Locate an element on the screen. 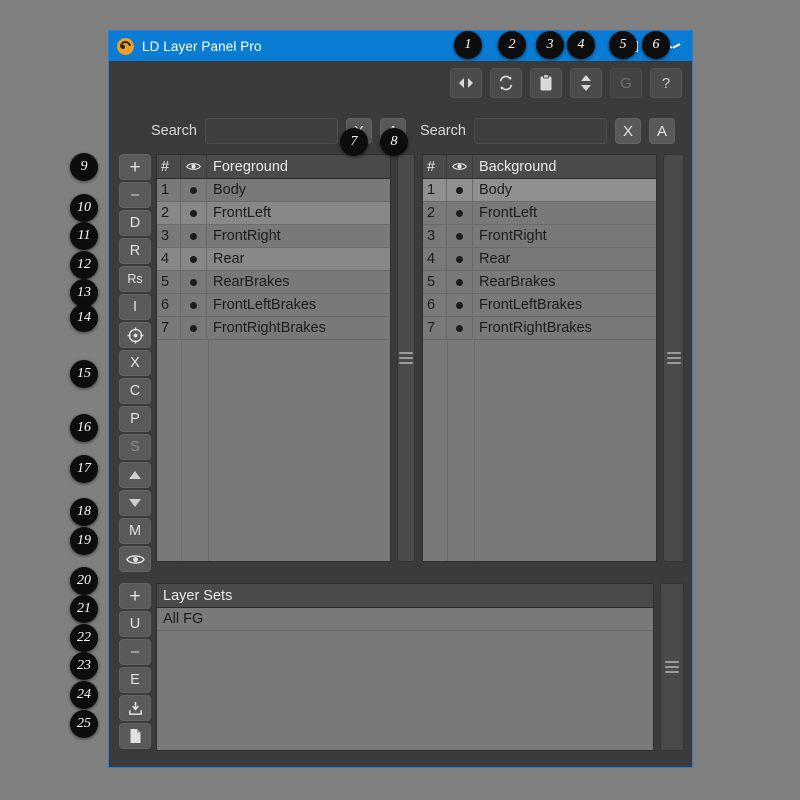 Image resolution: width=800 pixels, height=800 pixels. code-button is located at coordinates (466, 83).